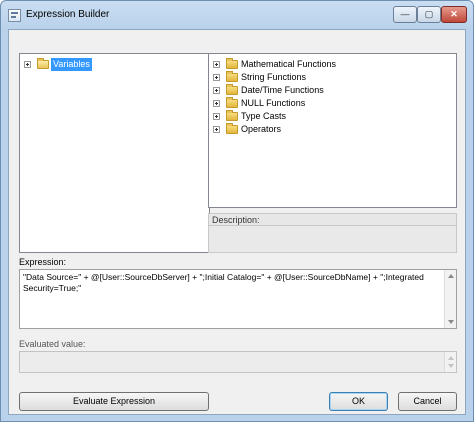 Image resolution: width=474 pixels, height=422 pixels. What do you see at coordinates (71, 64) in the screenshot?
I see `tree-item-label: Variables` at bounding box center [71, 64].